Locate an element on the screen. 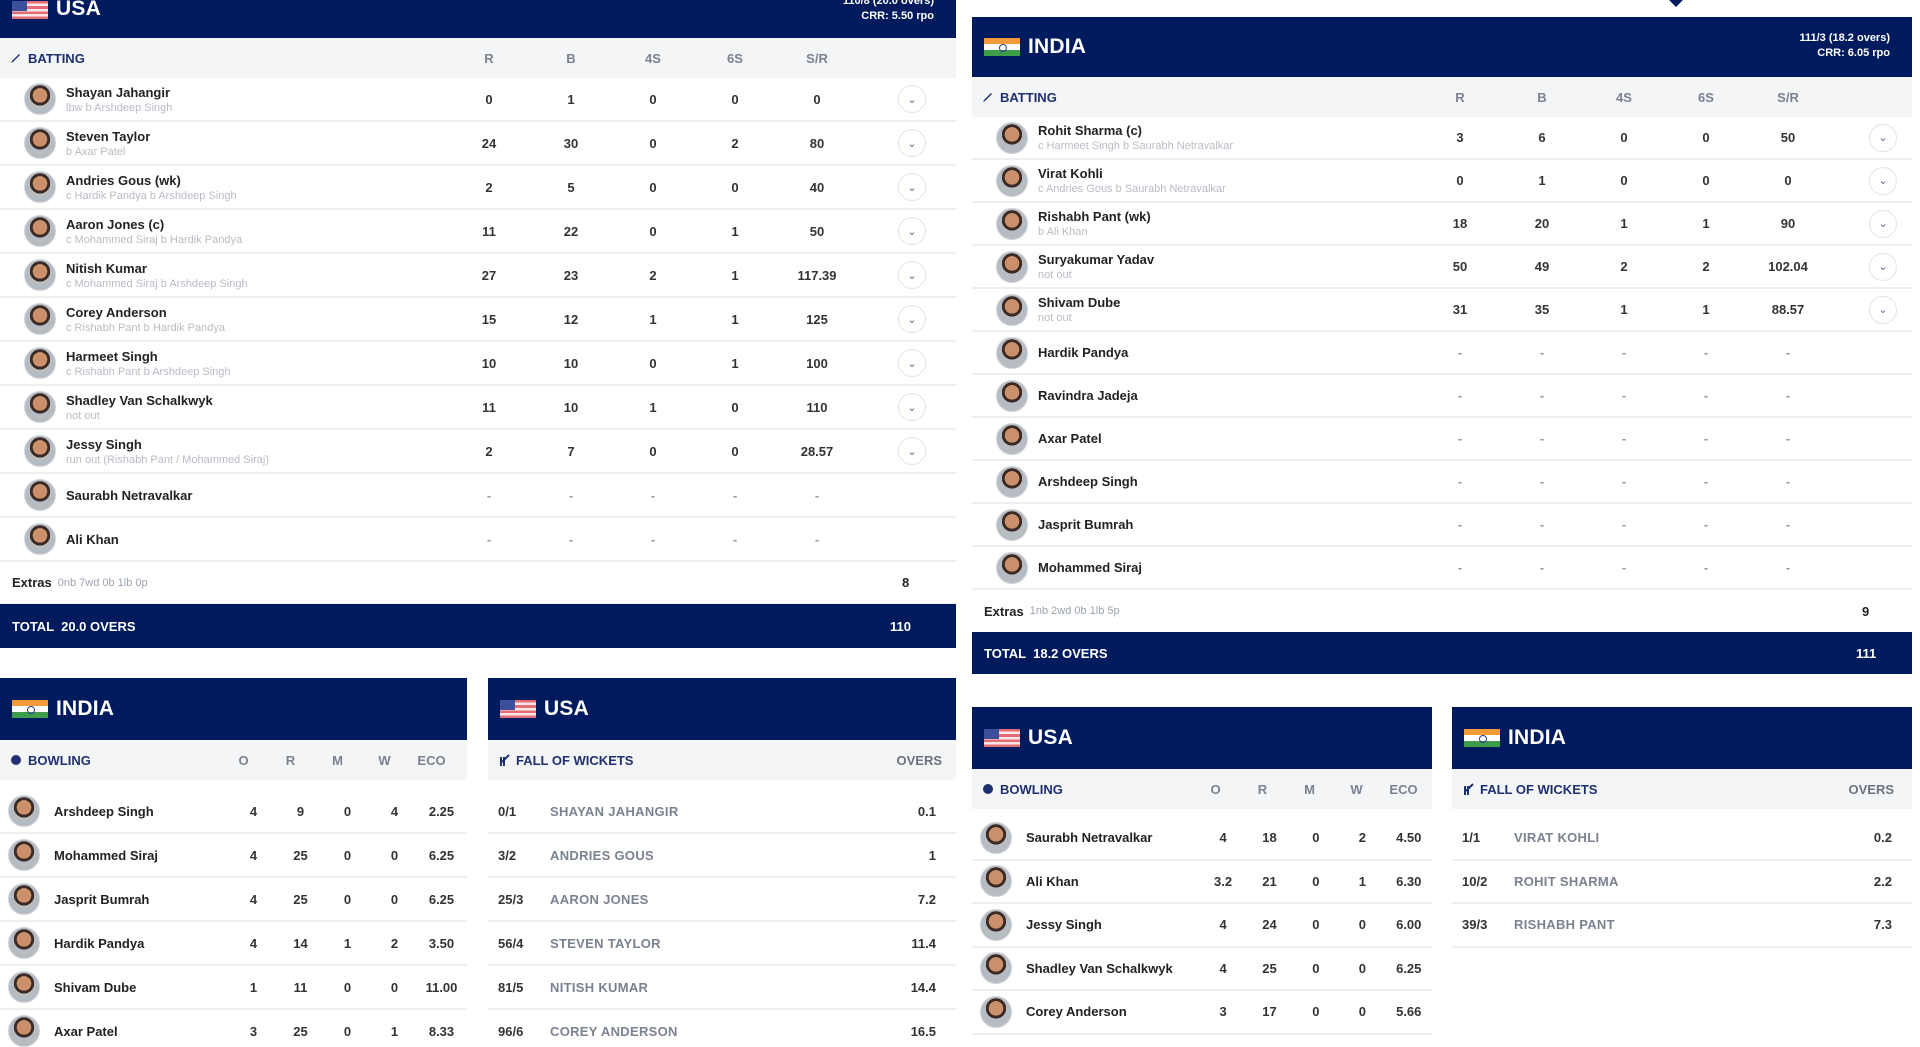 Image resolution: width=1920 pixels, height=1047 pixels. player-info: Hardik Pandya is located at coordinates (1228, 352).